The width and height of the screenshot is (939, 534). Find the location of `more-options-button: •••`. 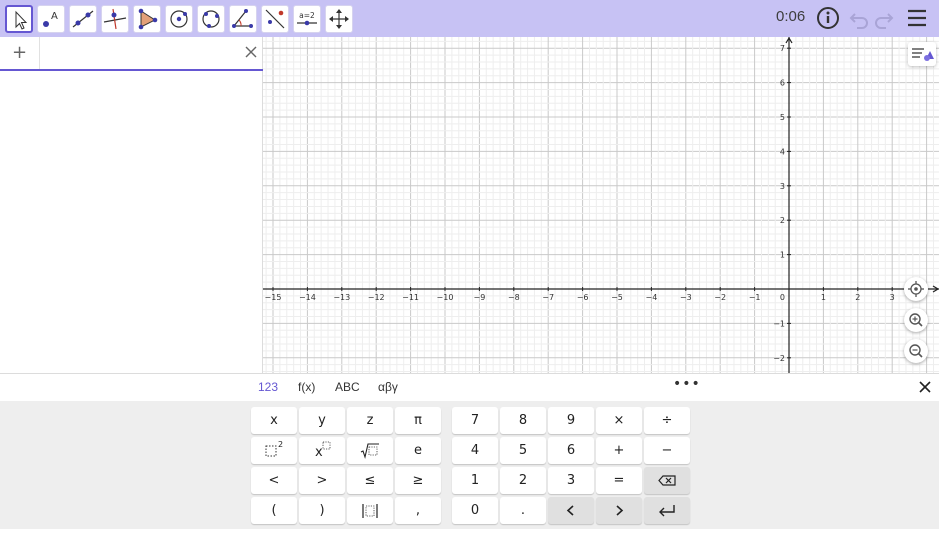

more-options-button: ••• is located at coordinates (687, 384).